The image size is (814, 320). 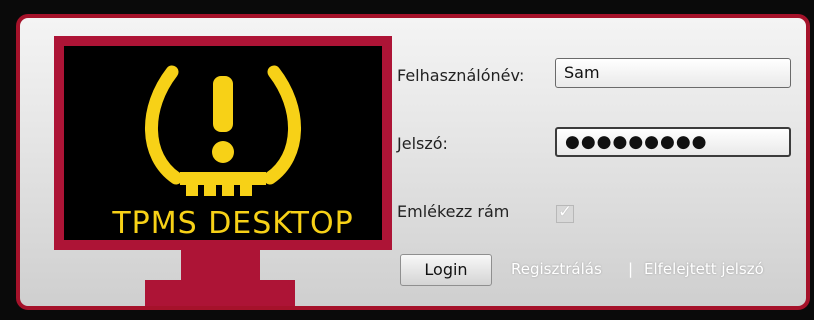 What do you see at coordinates (220, 293) in the screenshot?
I see `monitor-stand-base` at bounding box center [220, 293].